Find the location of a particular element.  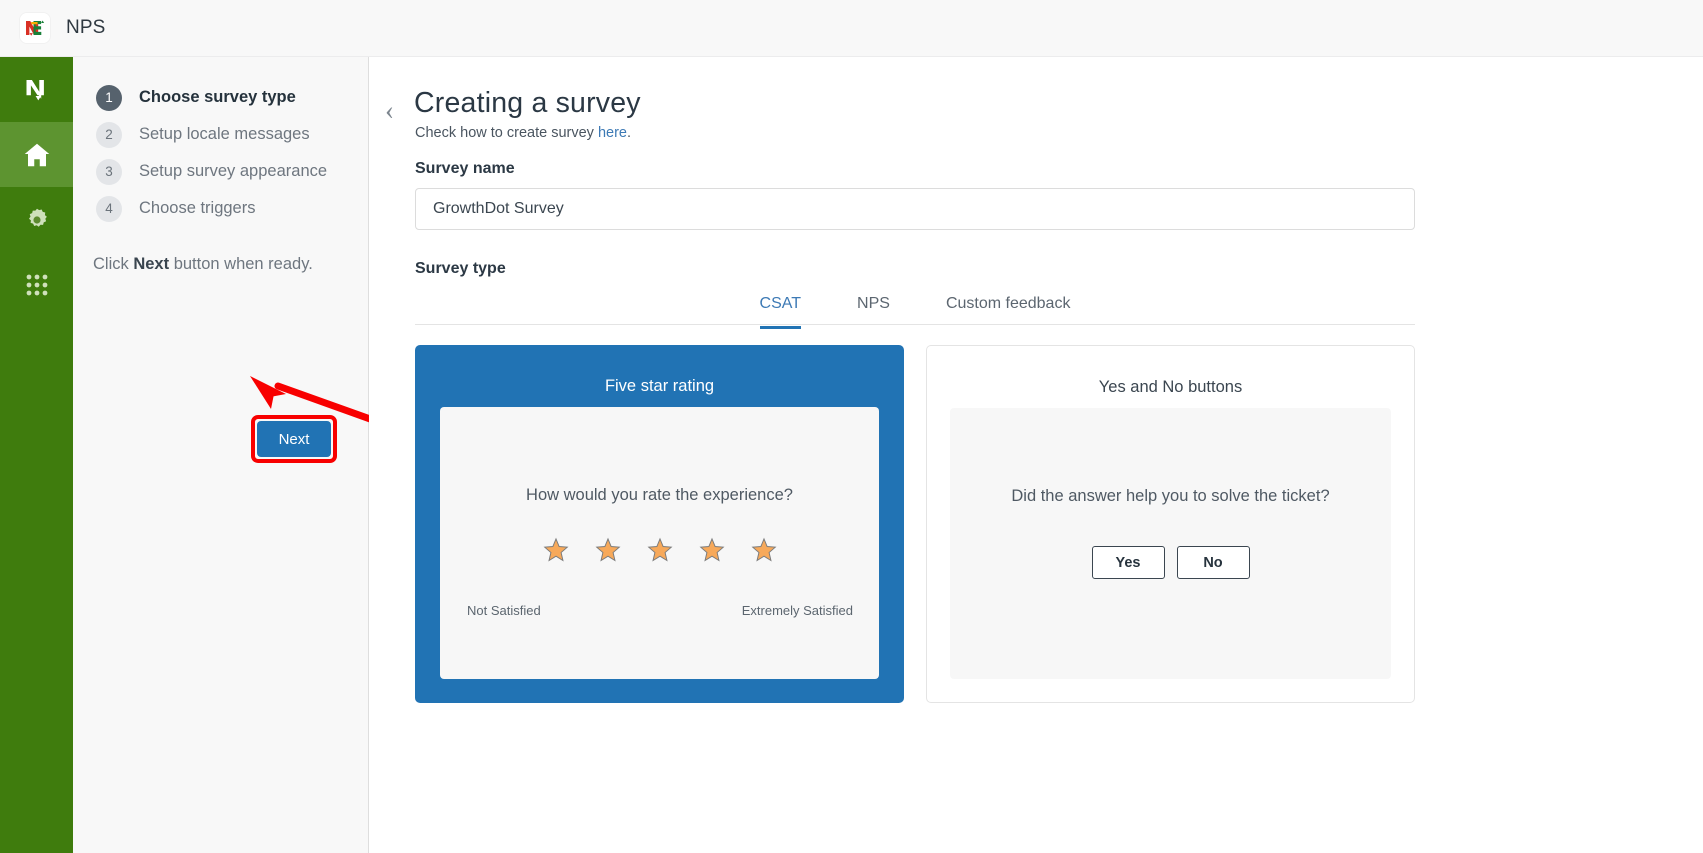

survey-type-label: Survey type is located at coordinates (460, 268).